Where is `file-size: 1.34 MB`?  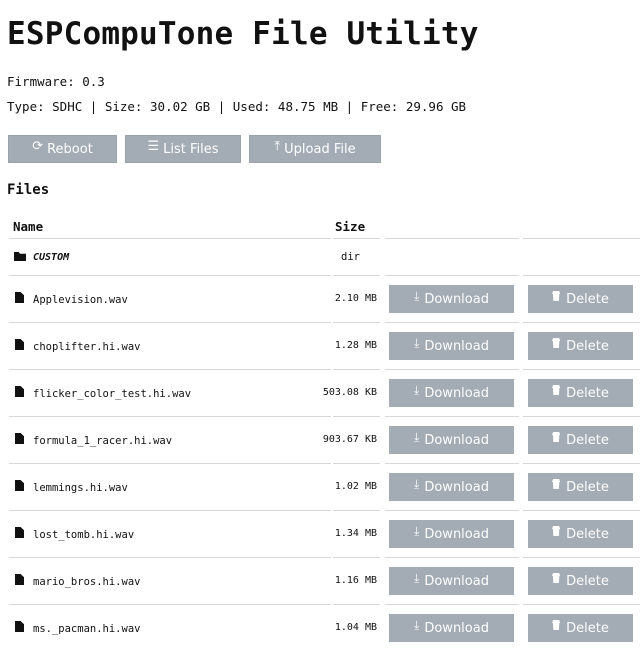
file-size: 1.34 MB is located at coordinates (355, 533).